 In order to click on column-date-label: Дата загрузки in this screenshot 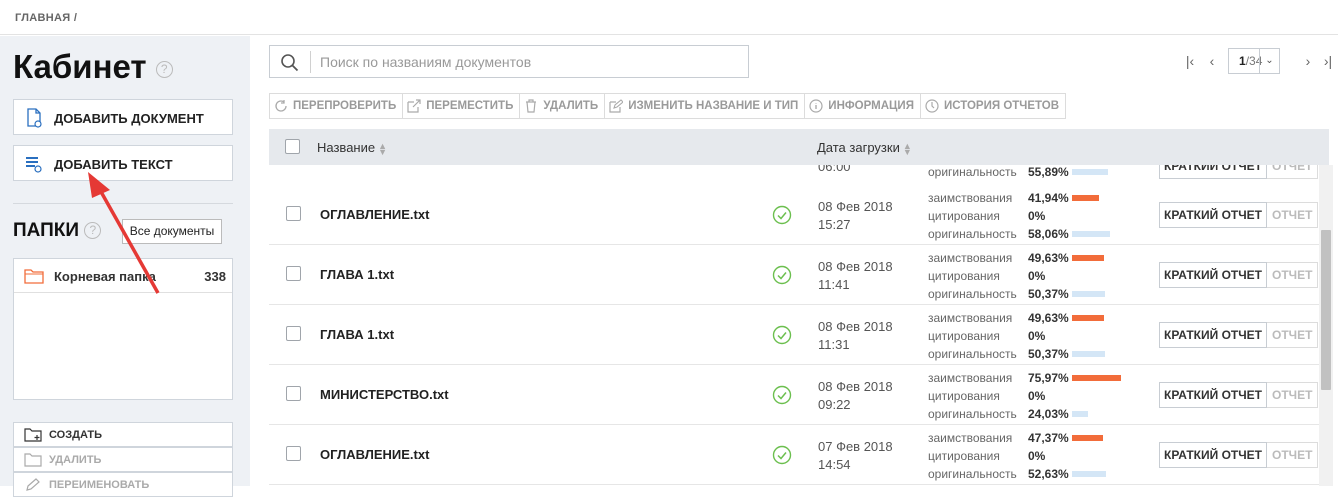, I will do `click(858, 147)`.